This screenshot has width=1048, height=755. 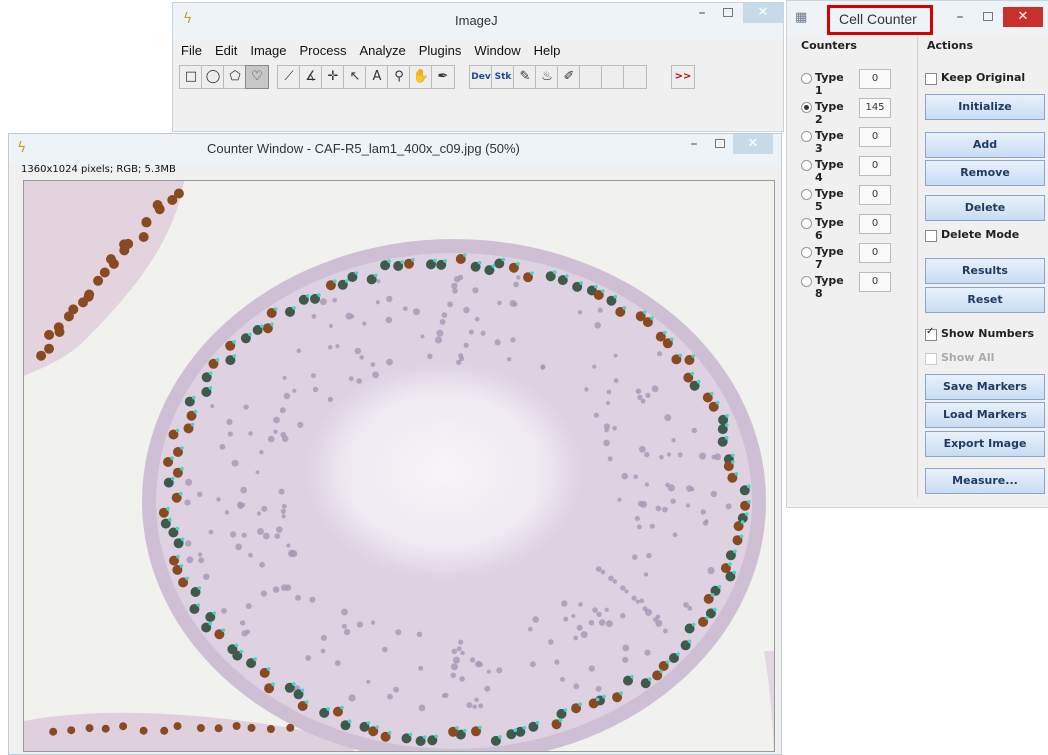 I want to click on imagej-close-button: ✕, so click(x=763, y=13).